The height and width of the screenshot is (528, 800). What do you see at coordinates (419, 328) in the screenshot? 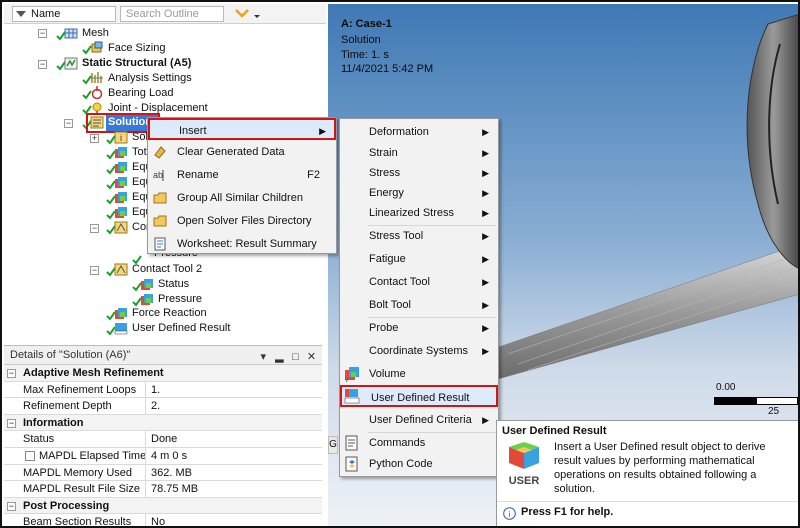
I see `submenu-item-probe: Probe ▶` at bounding box center [419, 328].